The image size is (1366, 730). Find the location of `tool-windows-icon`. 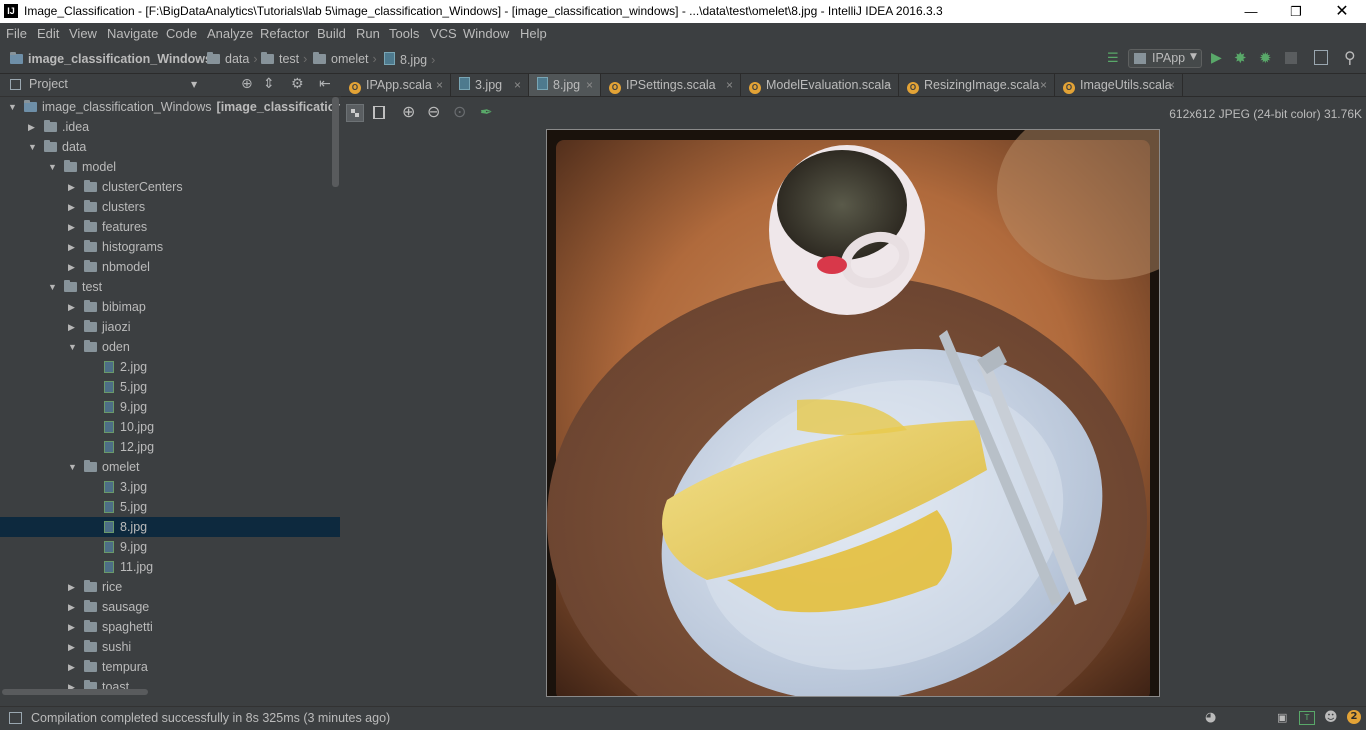

tool-windows-icon is located at coordinates (15, 718).